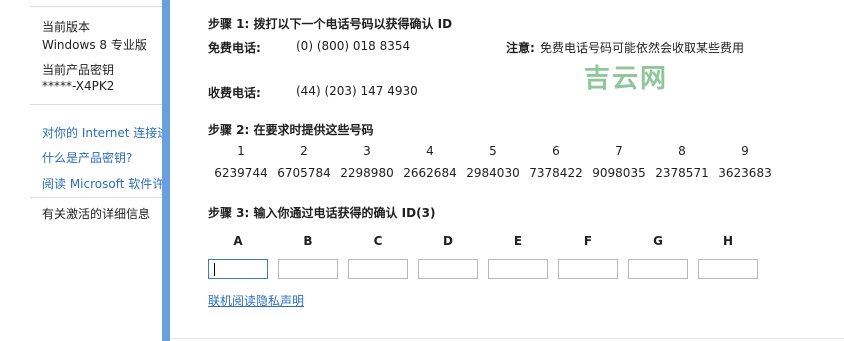  What do you see at coordinates (234, 48) in the screenshot?
I see `free-phone-label: 免费电话:` at bounding box center [234, 48].